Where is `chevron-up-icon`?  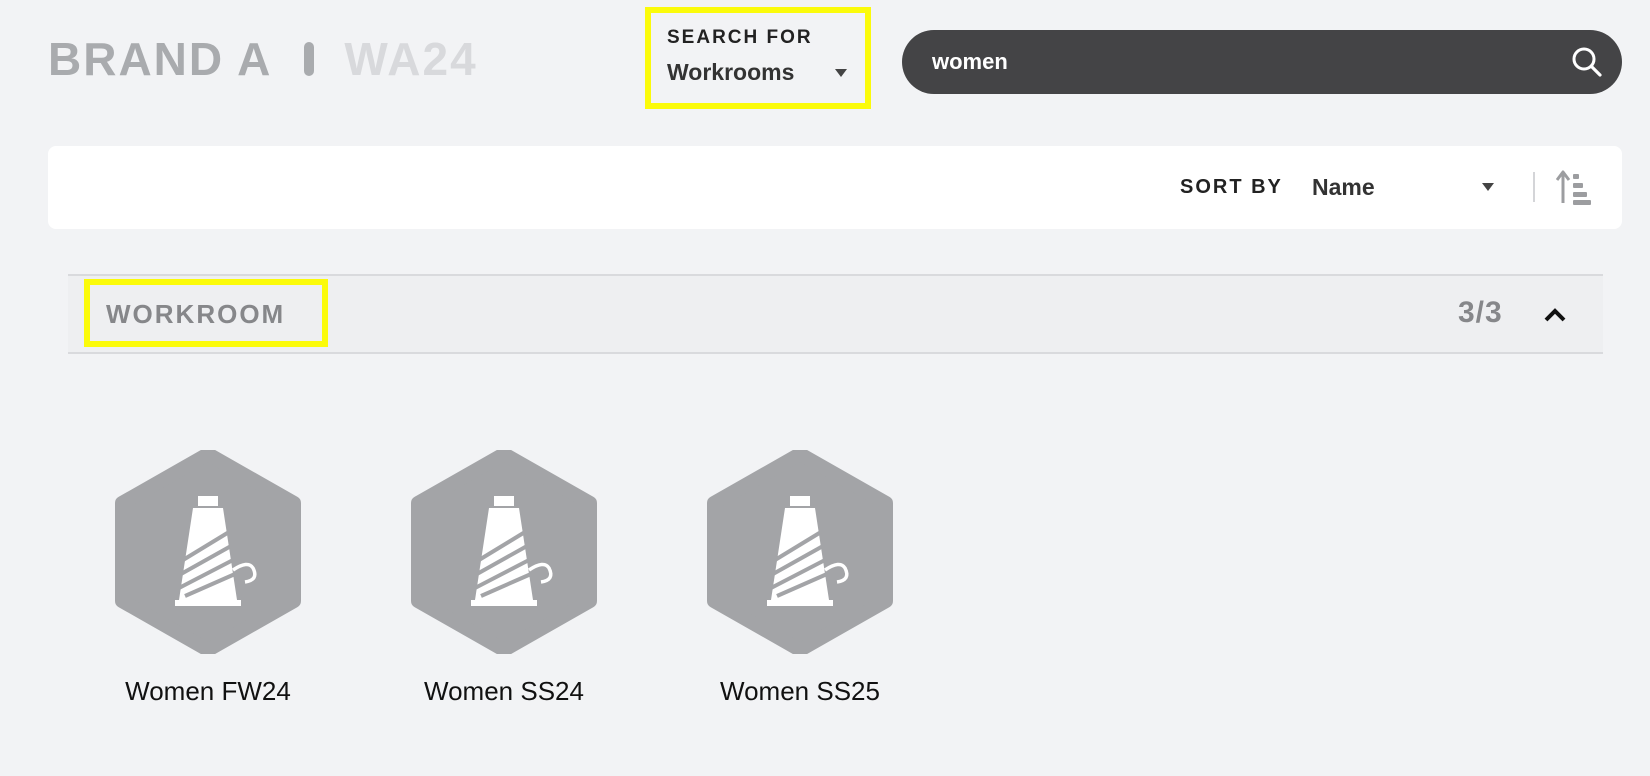 chevron-up-icon is located at coordinates (1555, 315).